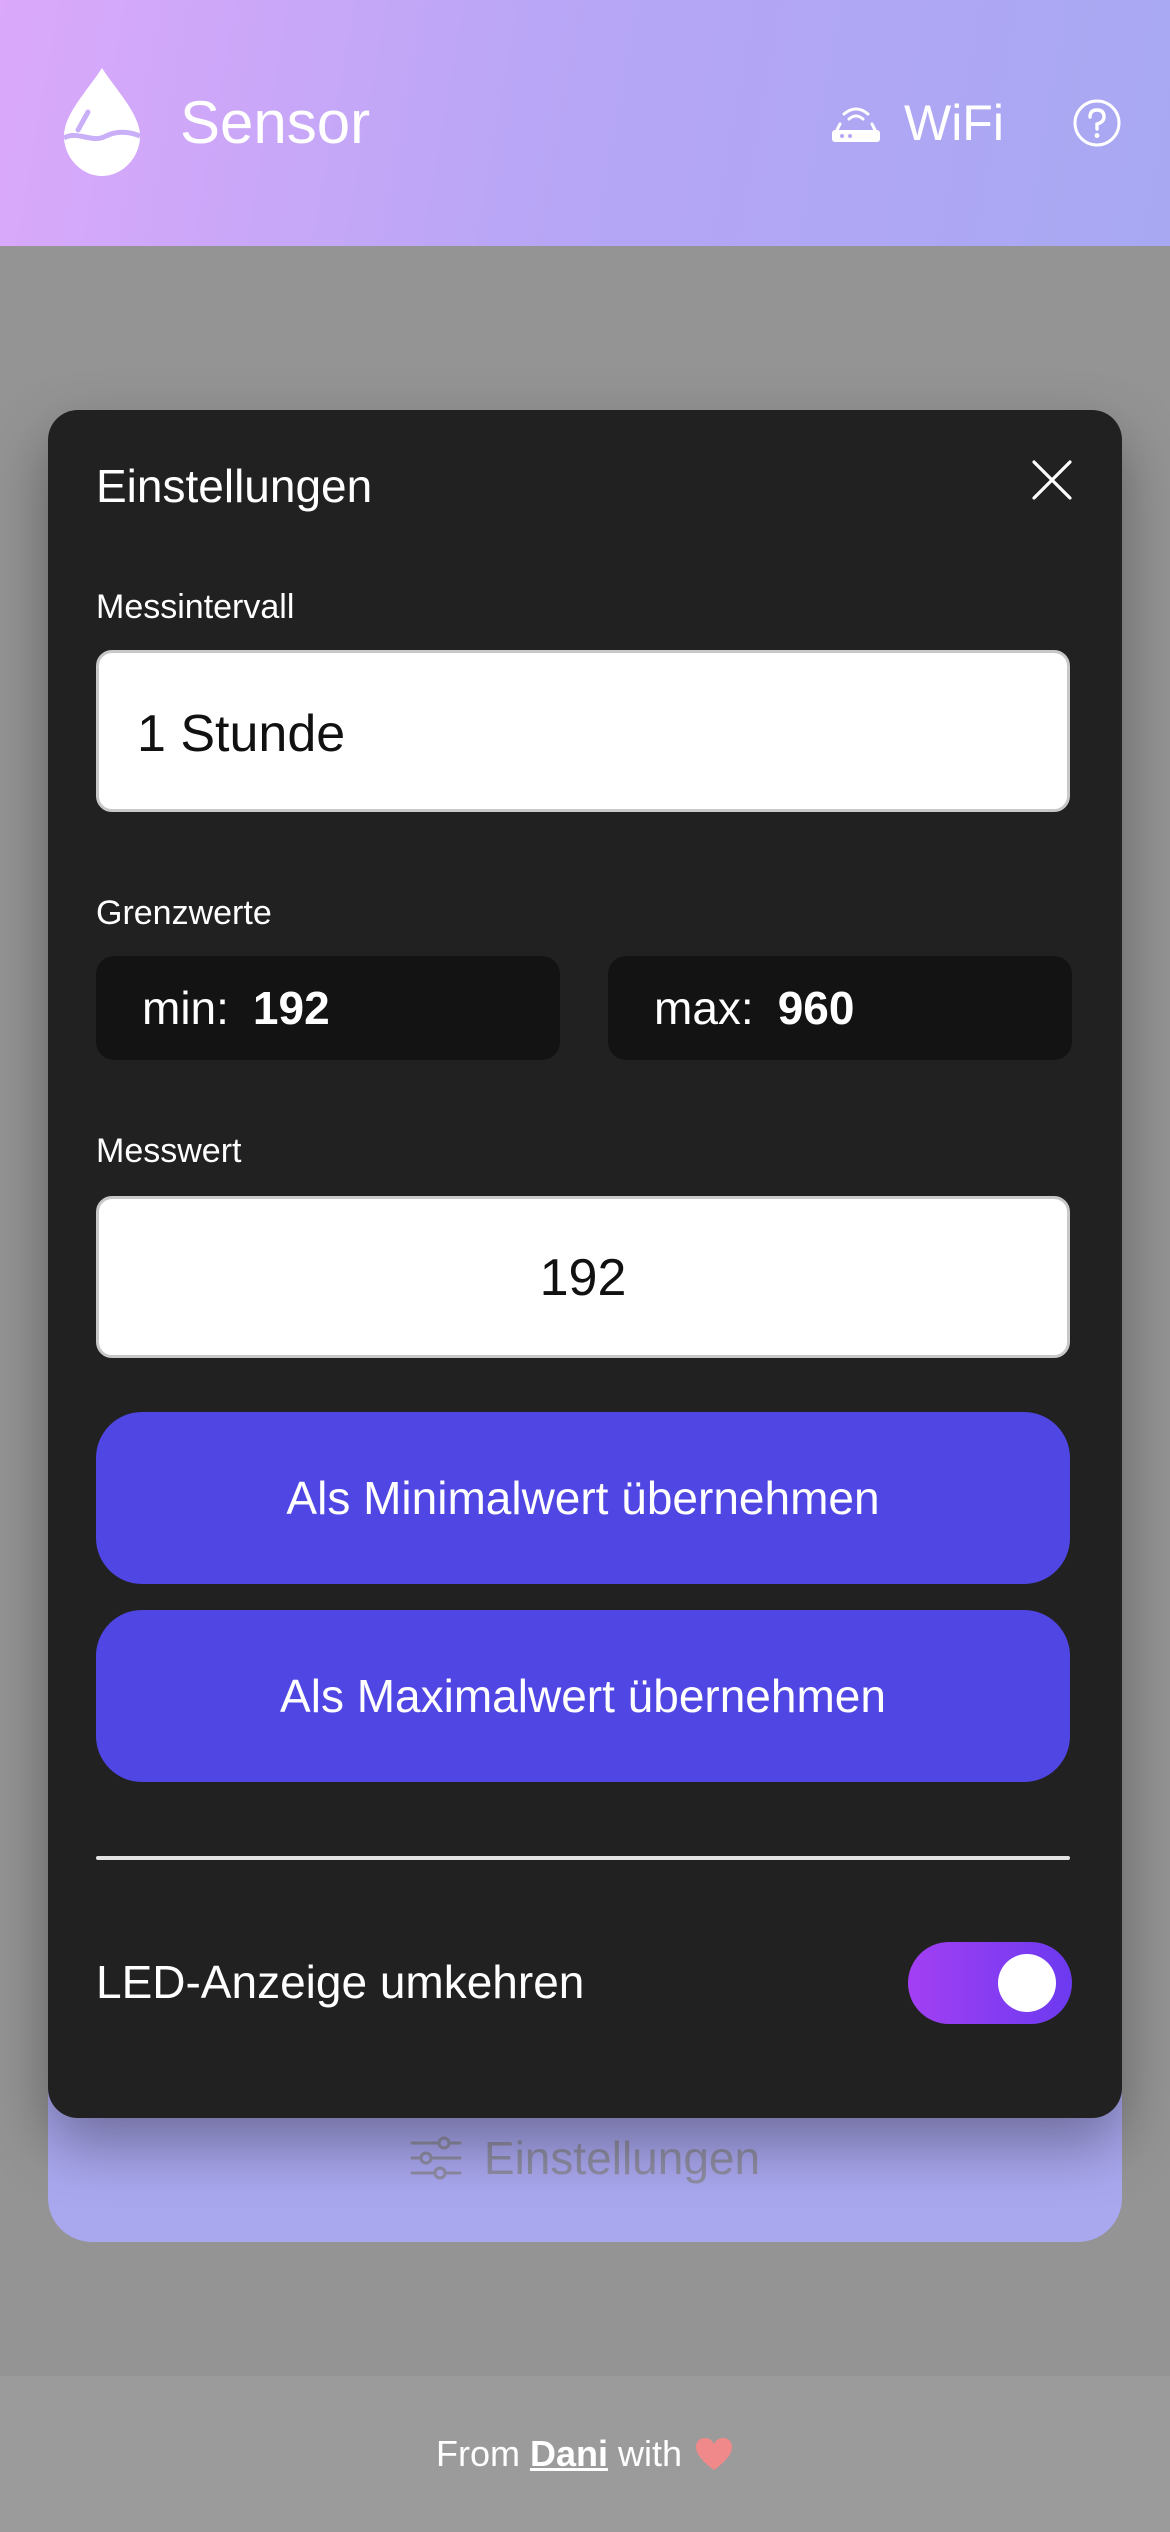 The image size is (1170, 2532). Describe the element at coordinates (1052, 480) in the screenshot. I see `close-icon` at that location.